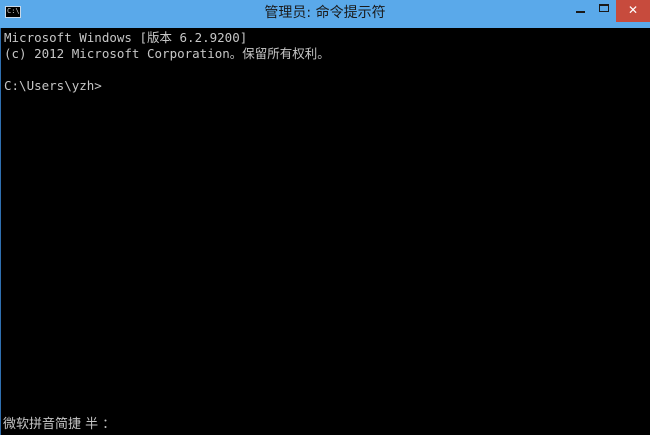 This screenshot has height=435, width=650. I want to click on ime-status-bar: 微软拼音简捷 半 ：, so click(59, 424).